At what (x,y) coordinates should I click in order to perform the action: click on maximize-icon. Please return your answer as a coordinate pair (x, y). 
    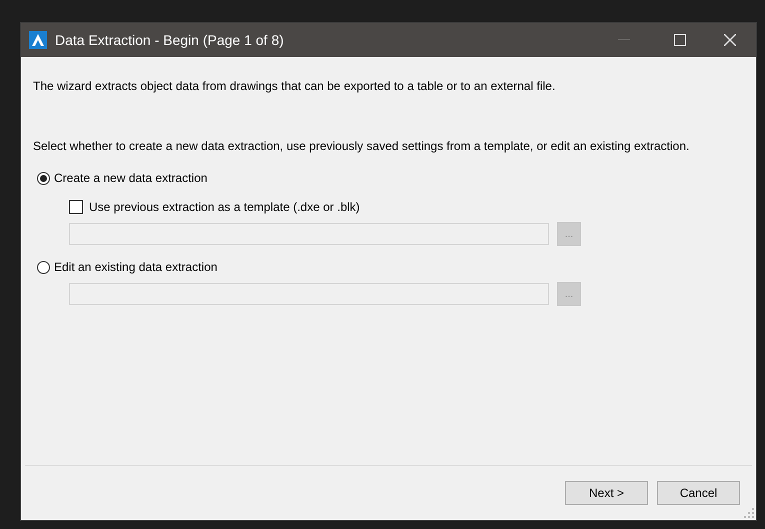
    Looking at the image, I should click on (680, 40).